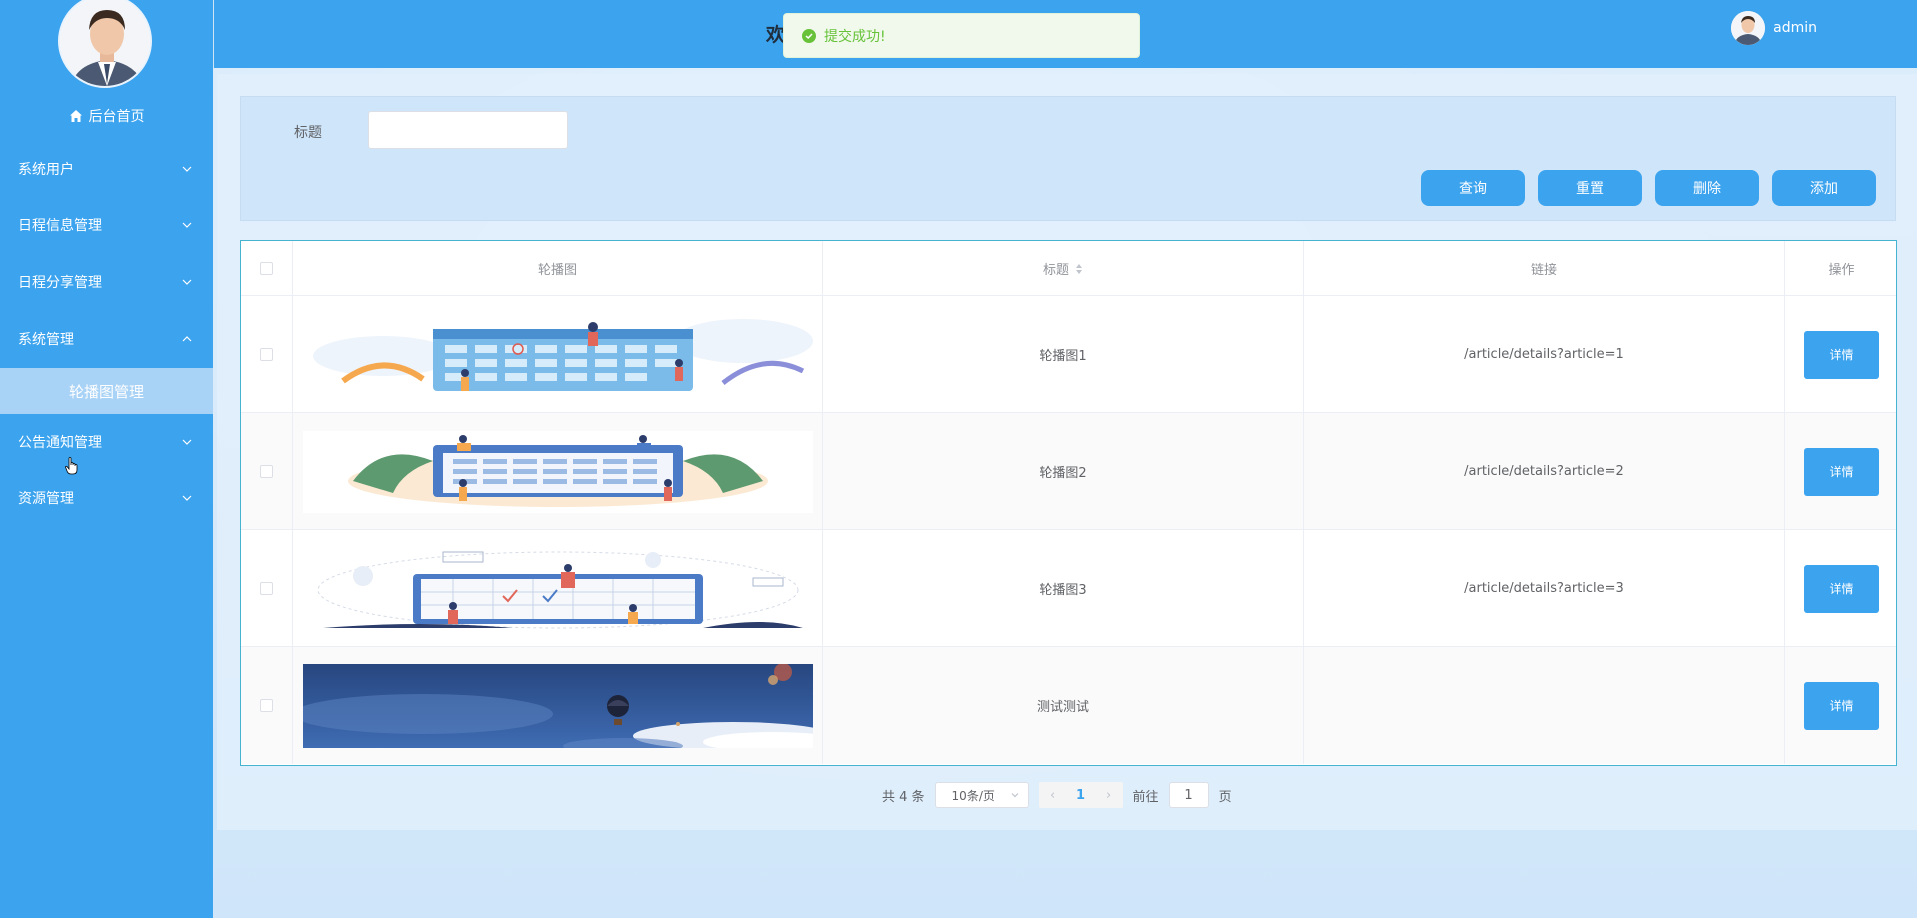  What do you see at coordinates (106, 442) in the screenshot?
I see `menu-announcement: 公告通知管理` at bounding box center [106, 442].